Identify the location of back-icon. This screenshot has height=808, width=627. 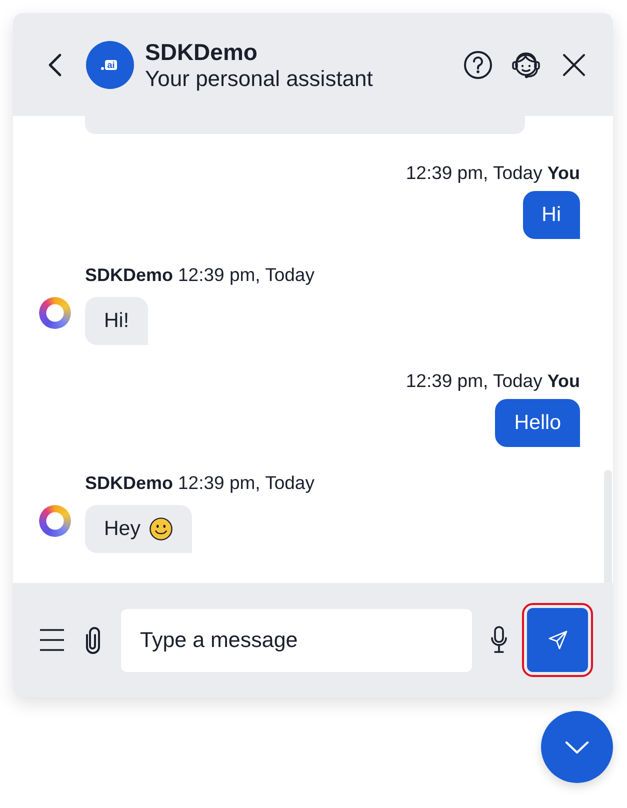
(55, 64).